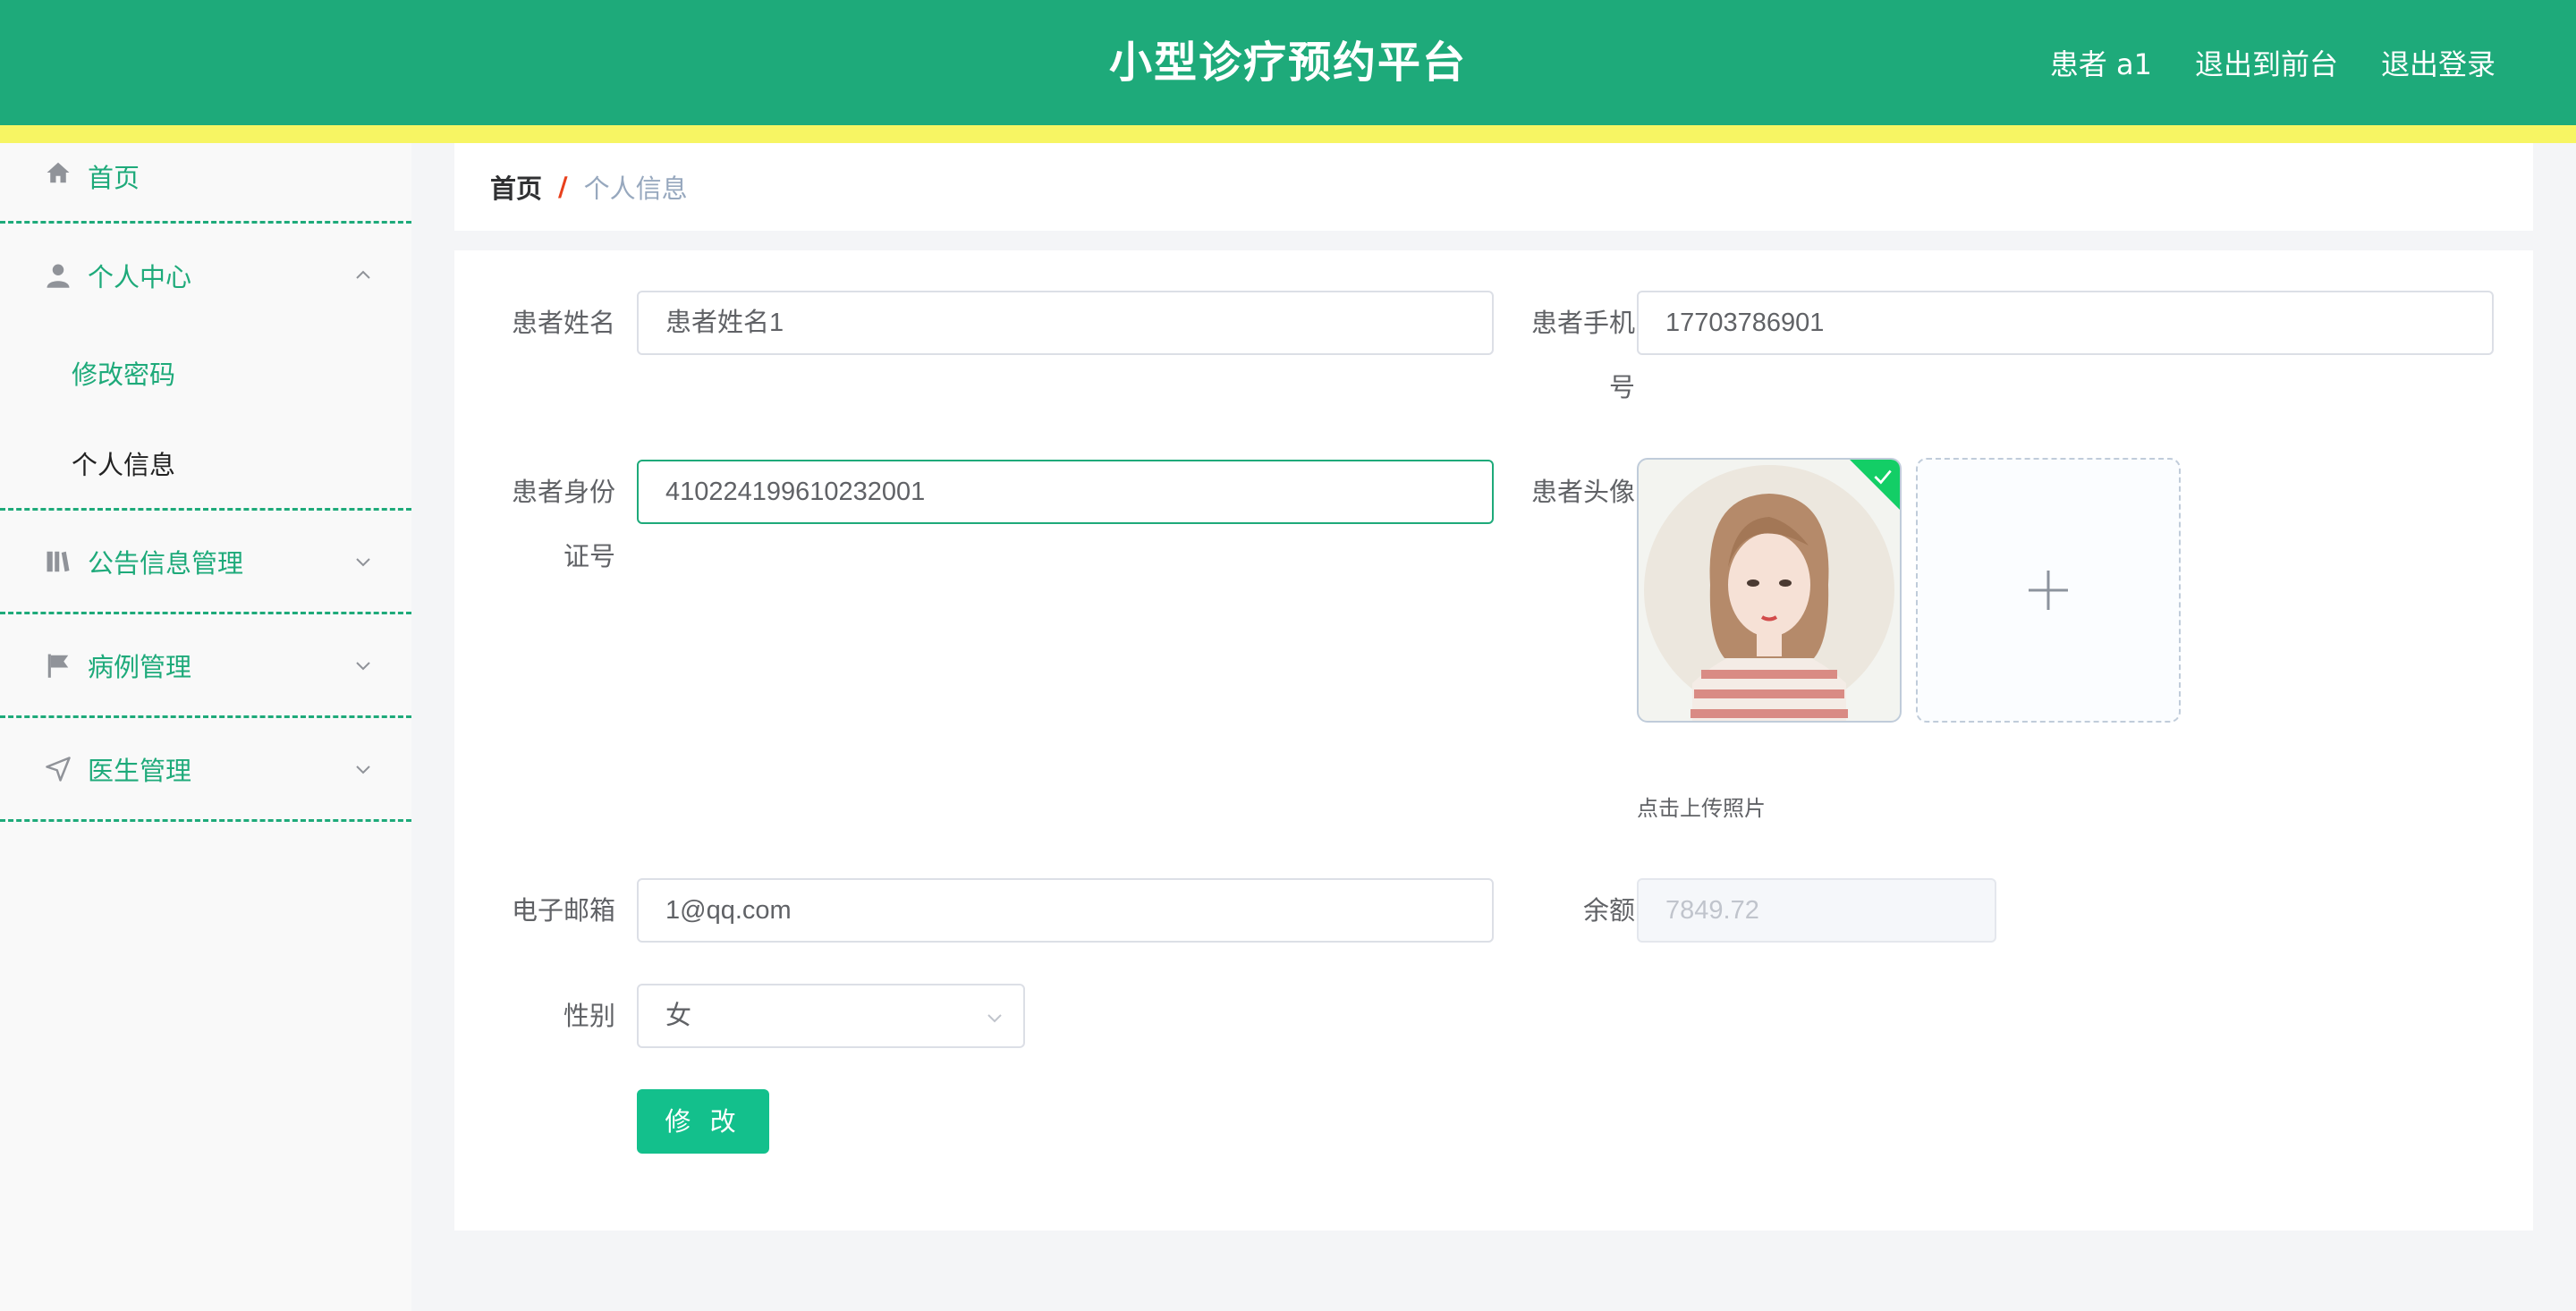 The image size is (2576, 1311). I want to click on balance-field: 7849.72, so click(1816, 910).